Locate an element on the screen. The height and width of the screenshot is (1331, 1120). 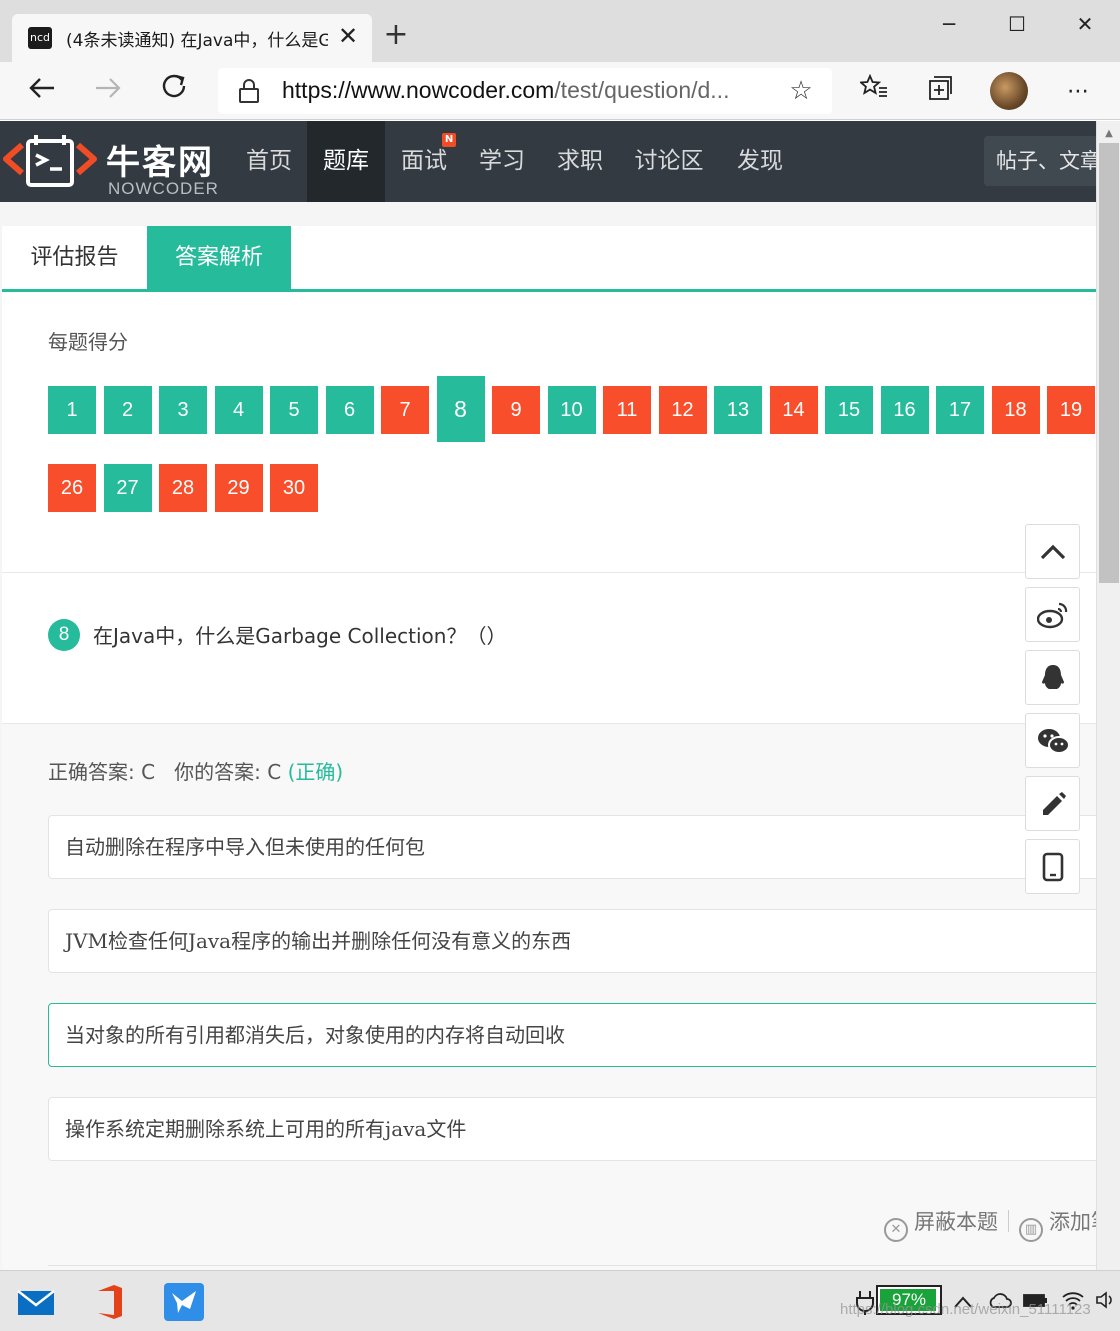
pencil-icon is located at coordinates (1054, 803).